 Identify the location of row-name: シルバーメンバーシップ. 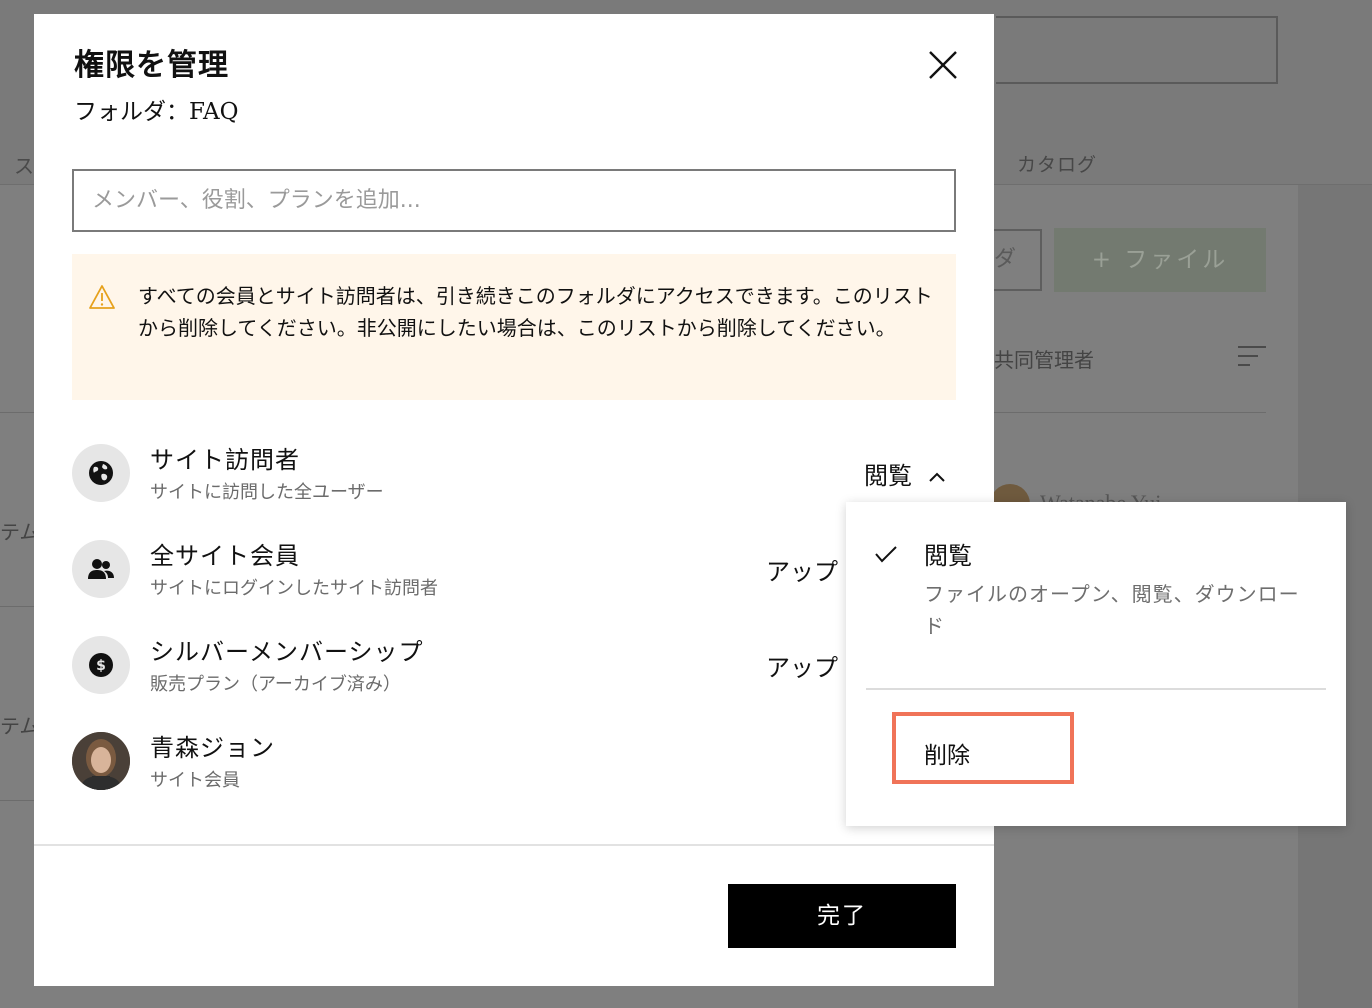
(287, 652).